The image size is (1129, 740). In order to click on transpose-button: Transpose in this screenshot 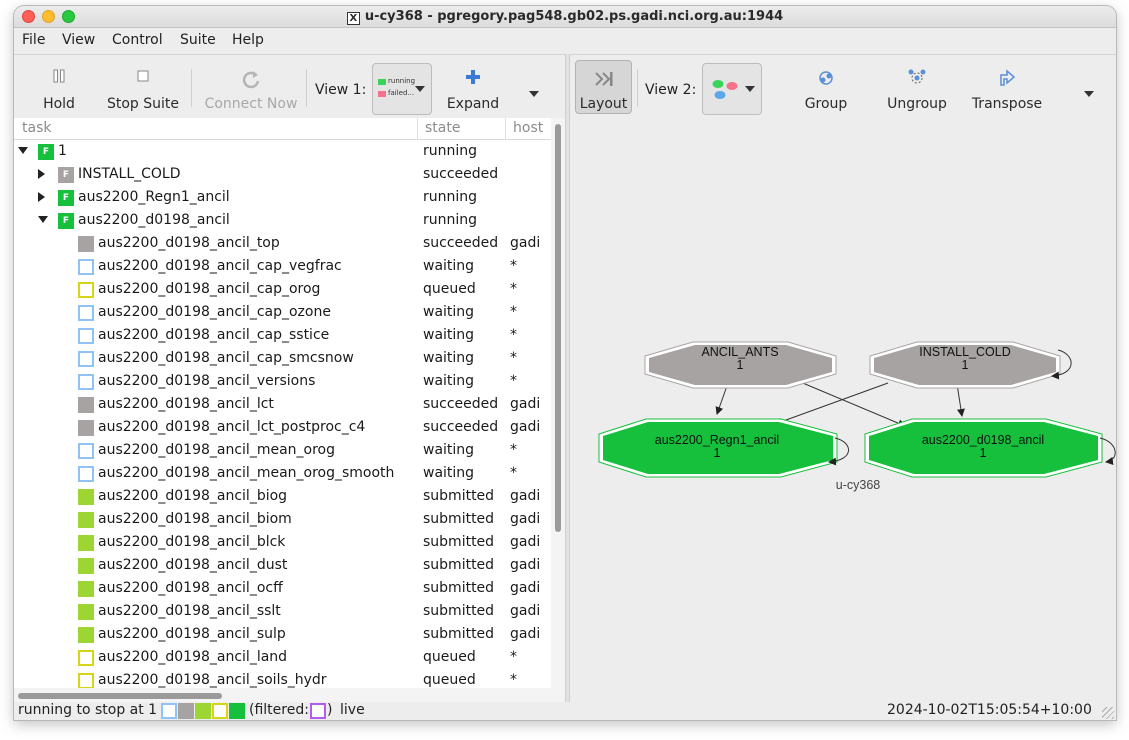, I will do `click(1007, 87)`.